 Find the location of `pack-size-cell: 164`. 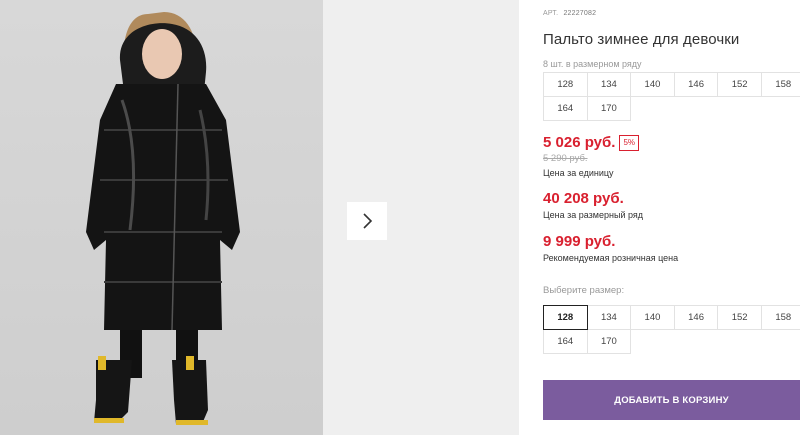

pack-size-cell: 164 is located at coordinates (565, 108).